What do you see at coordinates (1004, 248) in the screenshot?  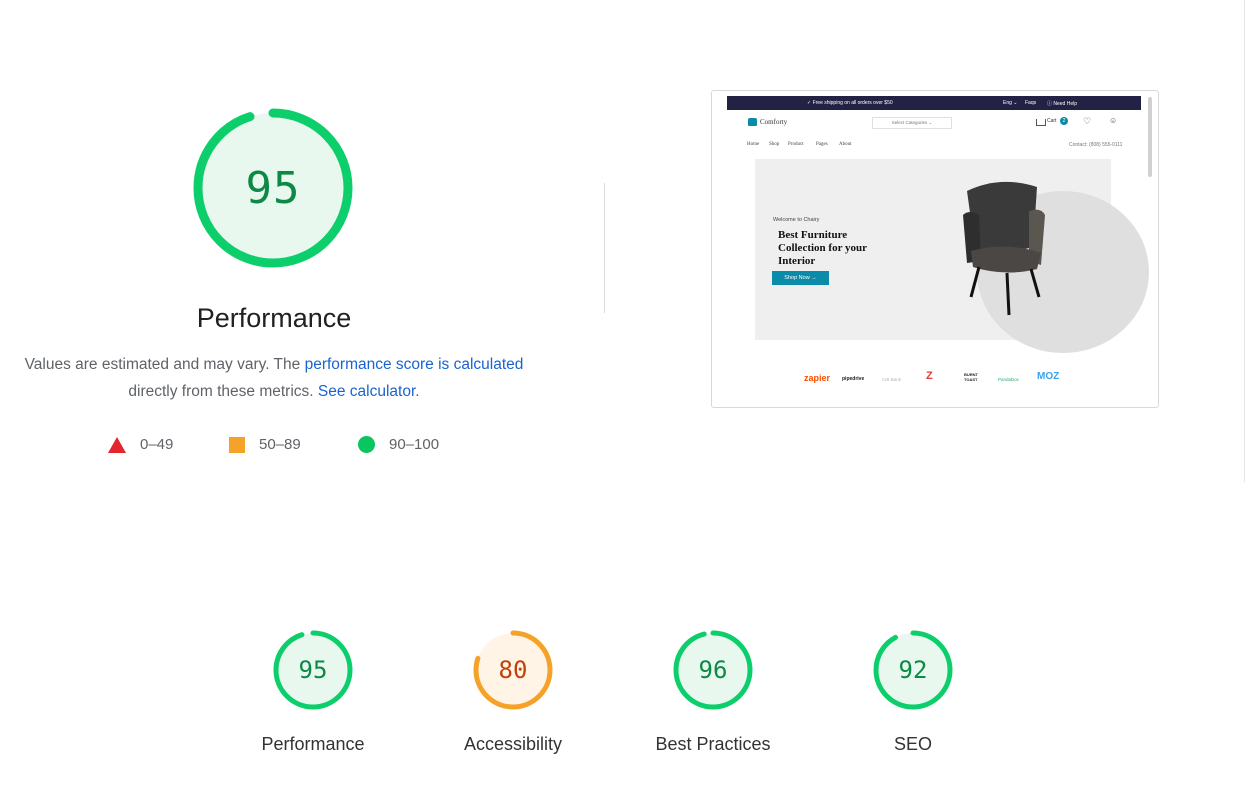 I see `chair-image` at bounding box center [1004, 248].